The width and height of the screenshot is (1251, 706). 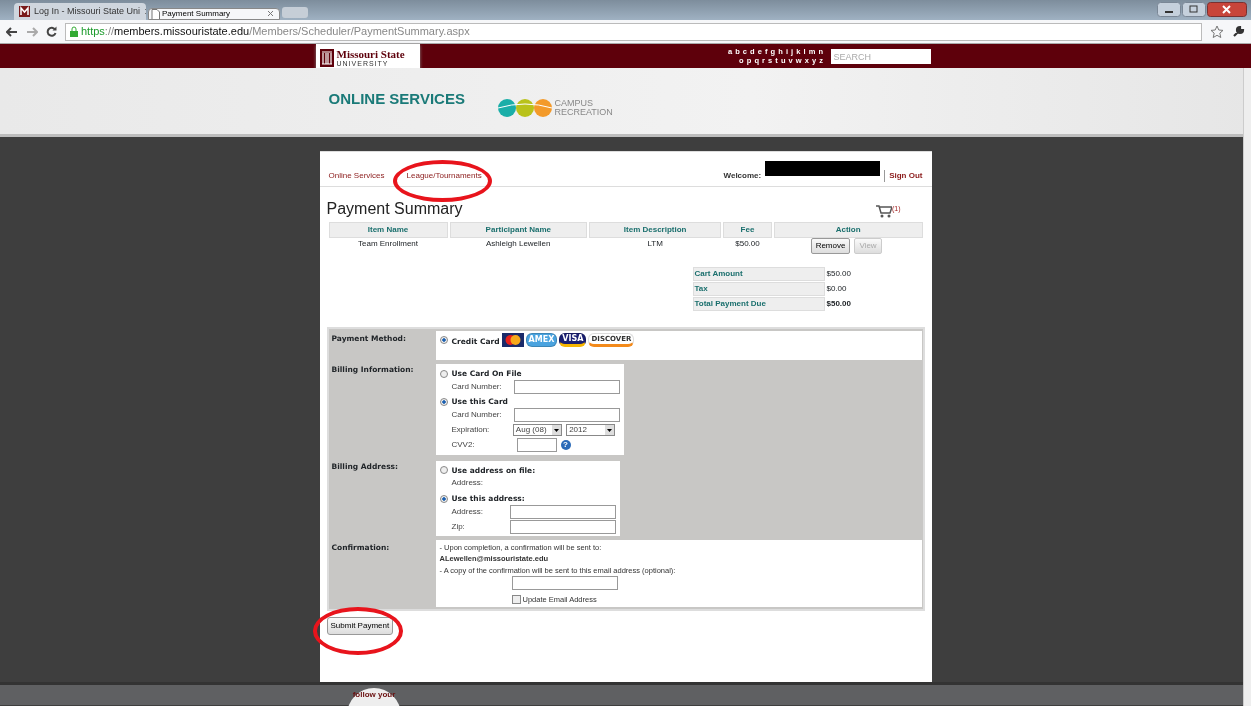 I want to click on address-bar: https://members.missouristate.edu/Members/Scheduler/PaymentSummary.aspx, so click(x=633, y=31).